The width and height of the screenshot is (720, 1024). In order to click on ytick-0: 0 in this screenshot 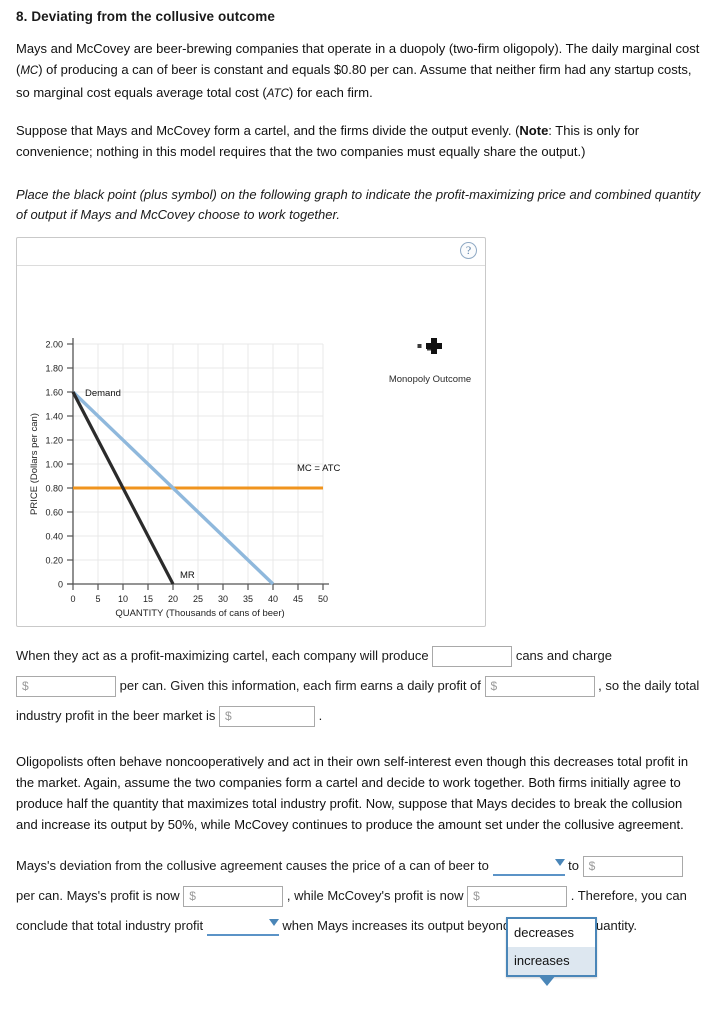, I will do `click(60, 585)`.